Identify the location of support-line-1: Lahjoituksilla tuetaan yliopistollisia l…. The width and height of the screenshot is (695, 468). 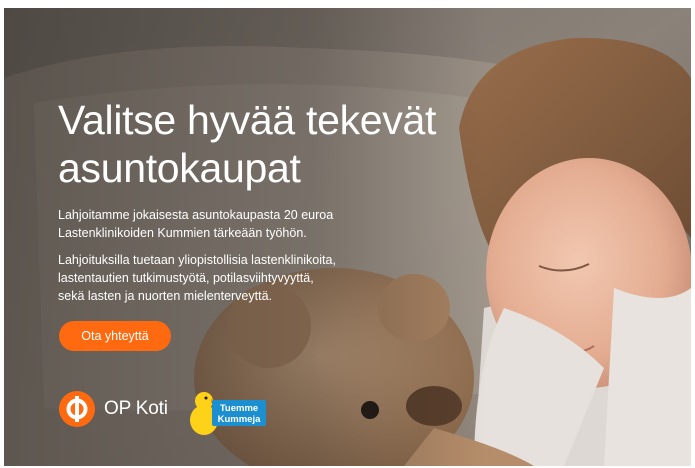
(197, 260).